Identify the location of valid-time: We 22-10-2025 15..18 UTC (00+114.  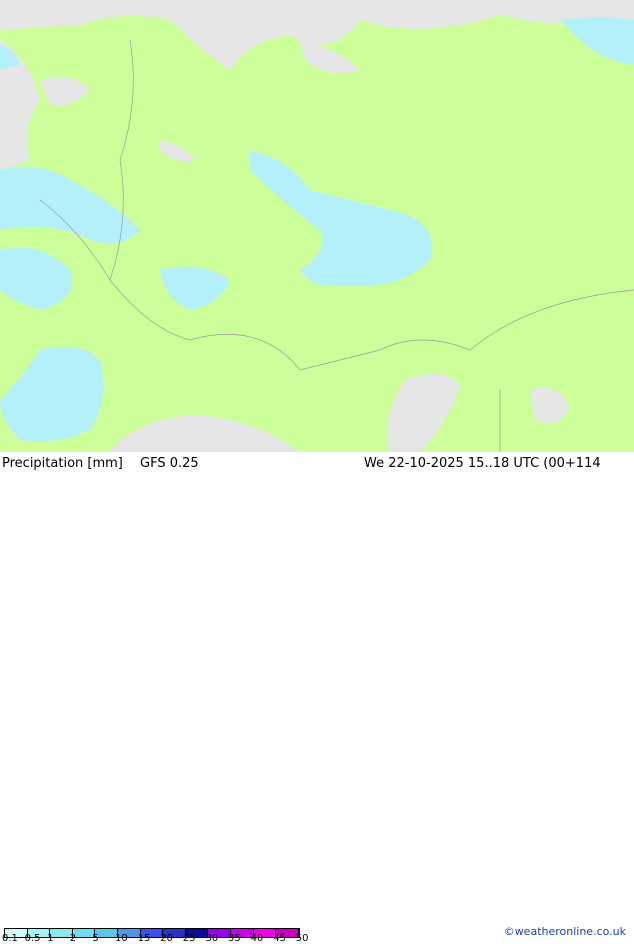
(482, 463).